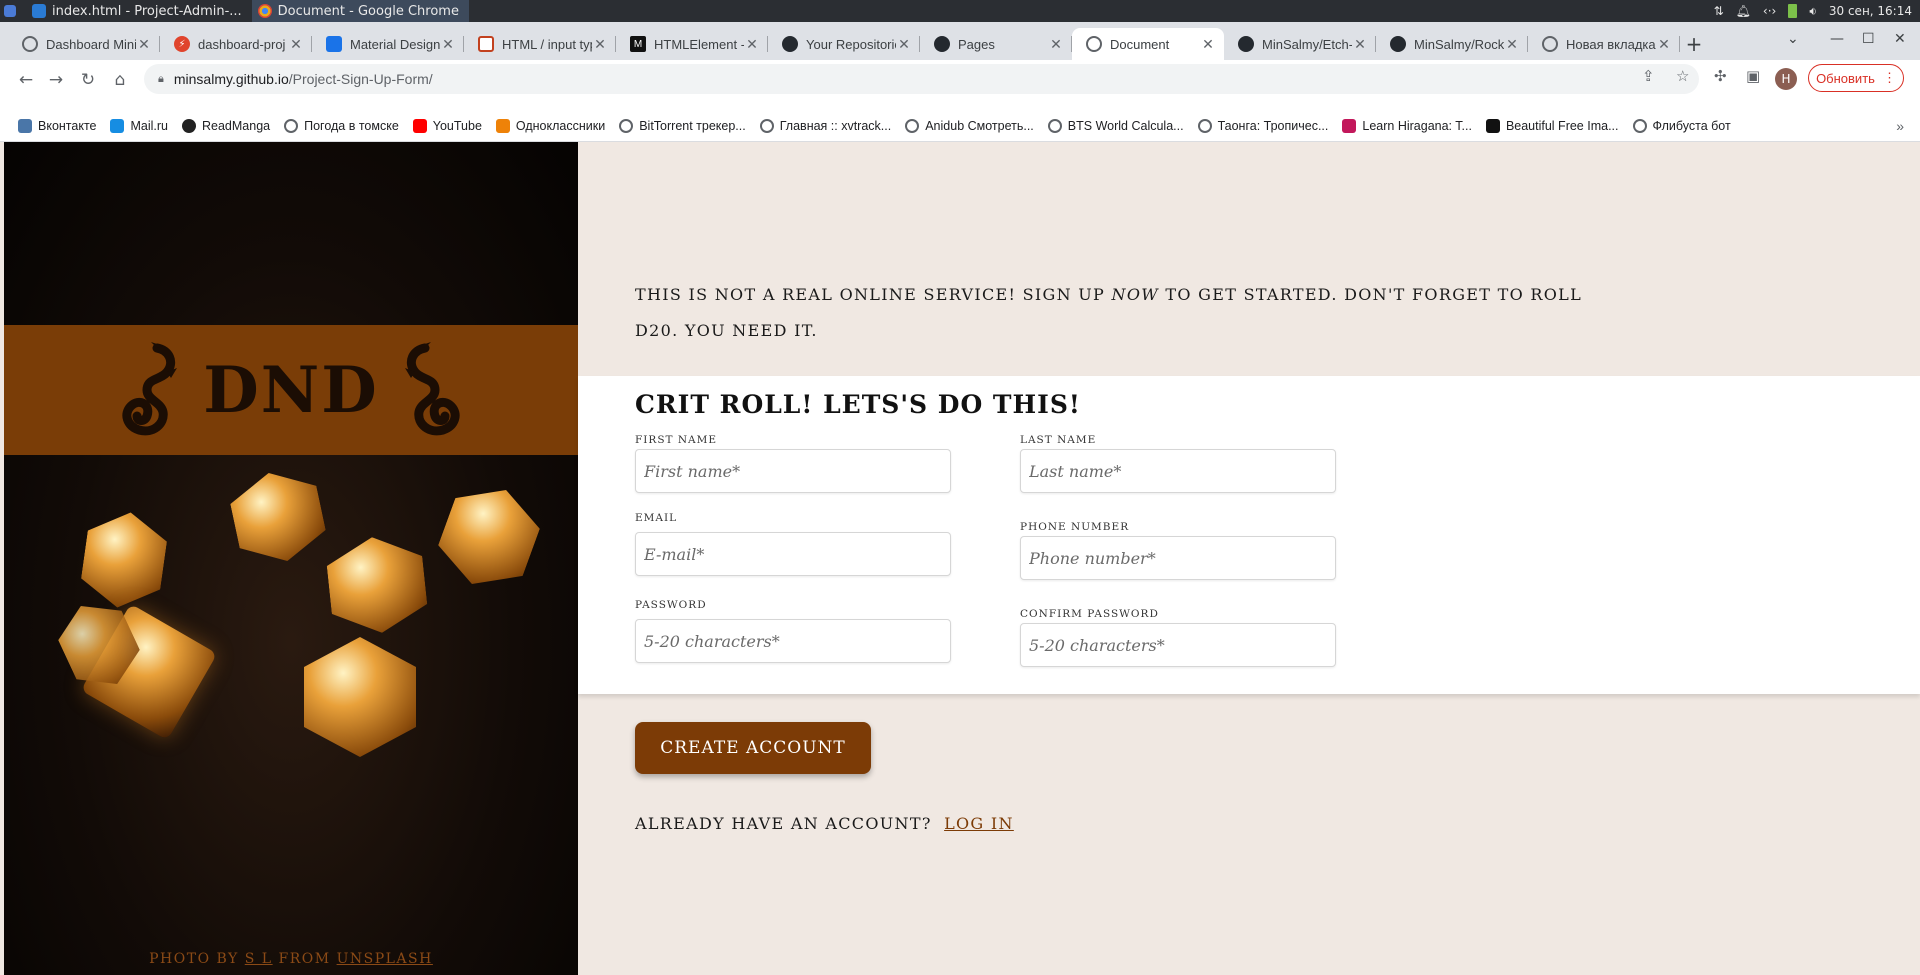  What do you see at coordinates (793, 554) in the screenshot?
I see `email-field` at bounding box center [793, 554].